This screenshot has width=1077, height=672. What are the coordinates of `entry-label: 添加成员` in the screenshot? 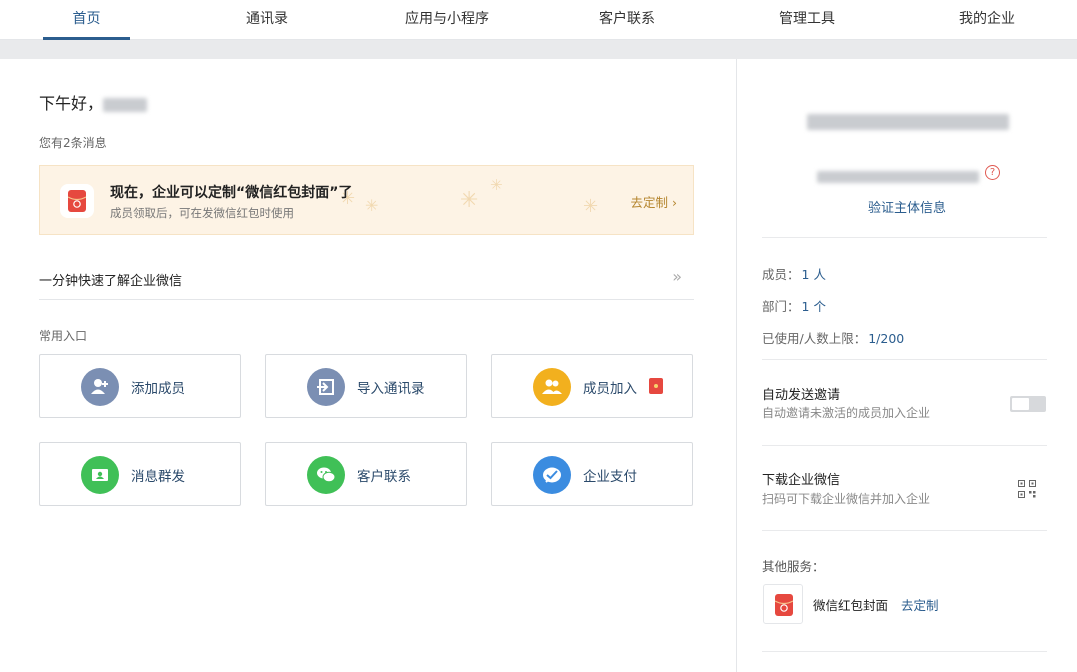 It's located at (158, 389).